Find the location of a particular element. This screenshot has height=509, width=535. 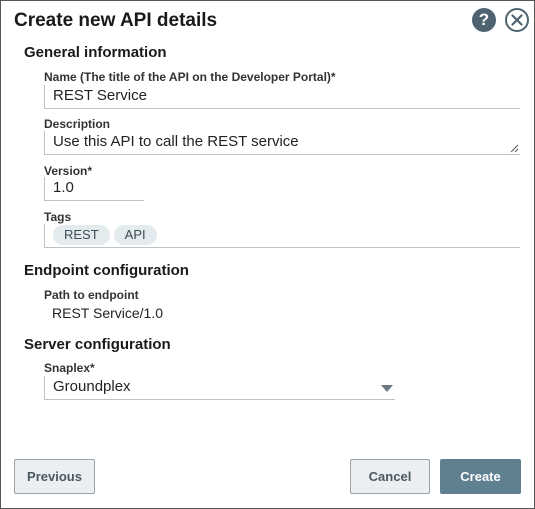

previous-button: Previous is located at coordinates (54, 476).